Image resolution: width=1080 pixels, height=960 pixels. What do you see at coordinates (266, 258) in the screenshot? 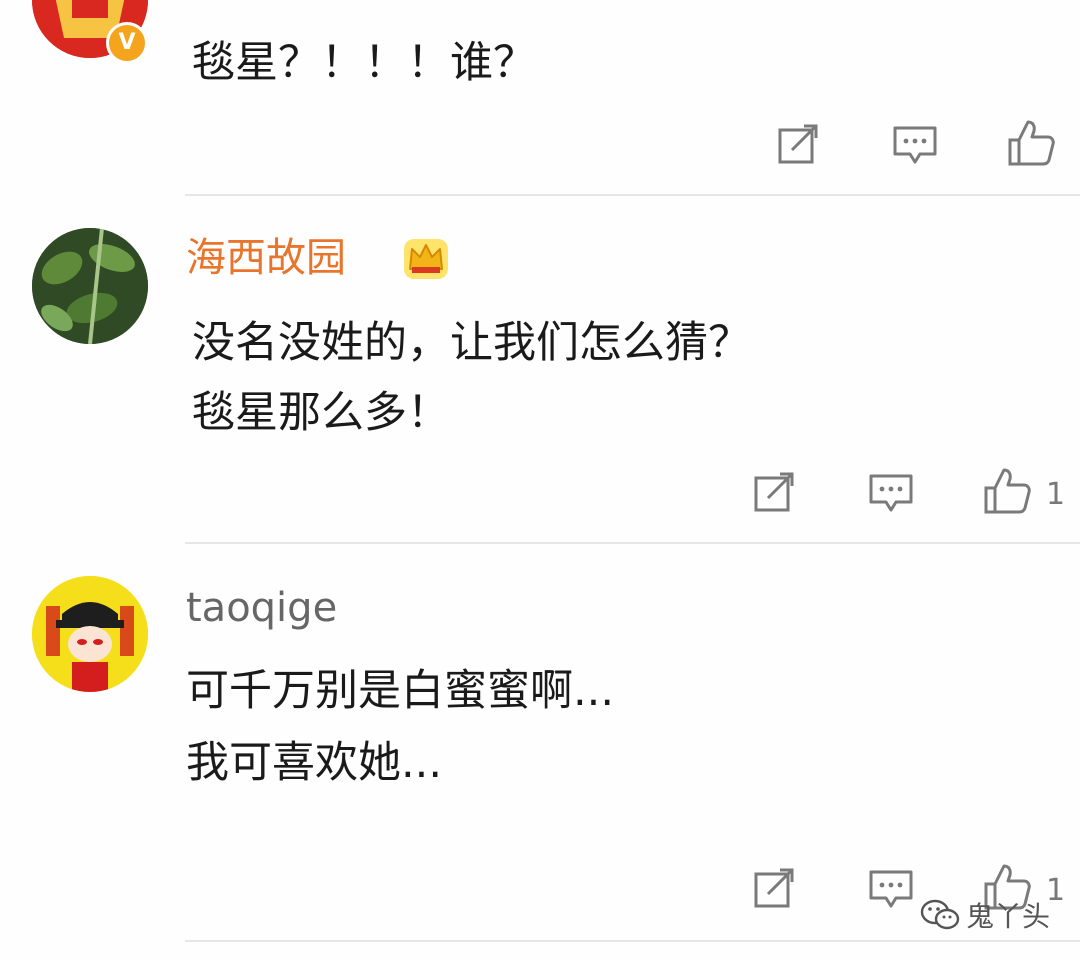
I see `username: 海西故园` at bounding box center [266, 258].